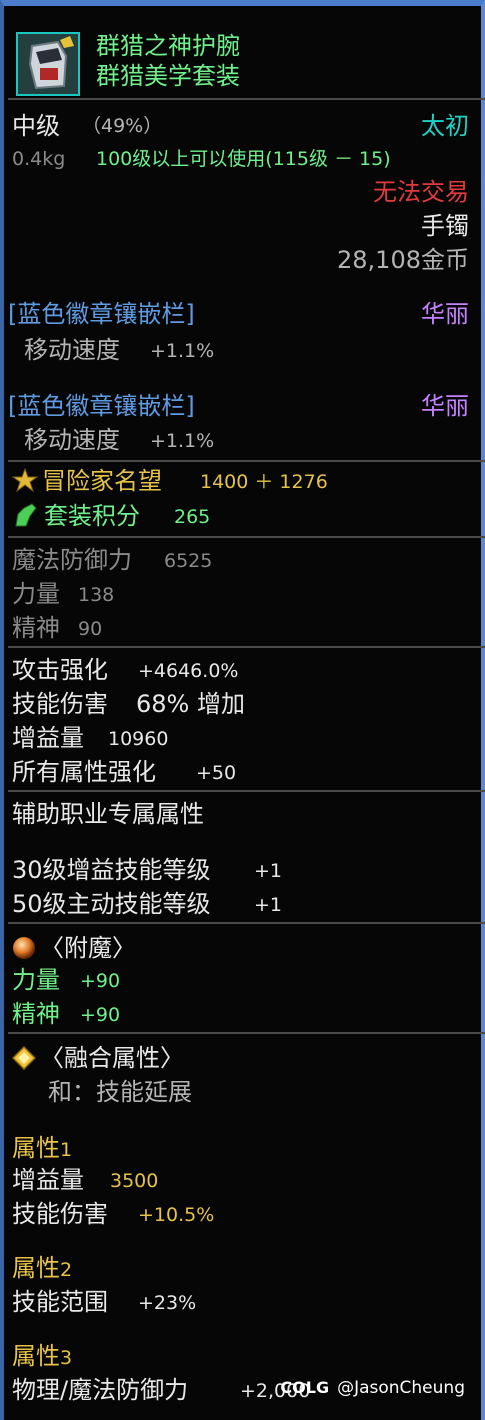 The width and height of the screenshot is (485, 1420). Describe the element at coordinates (305, 1387) in the screenshot. I see `watermark-logo: COLG` at that location.